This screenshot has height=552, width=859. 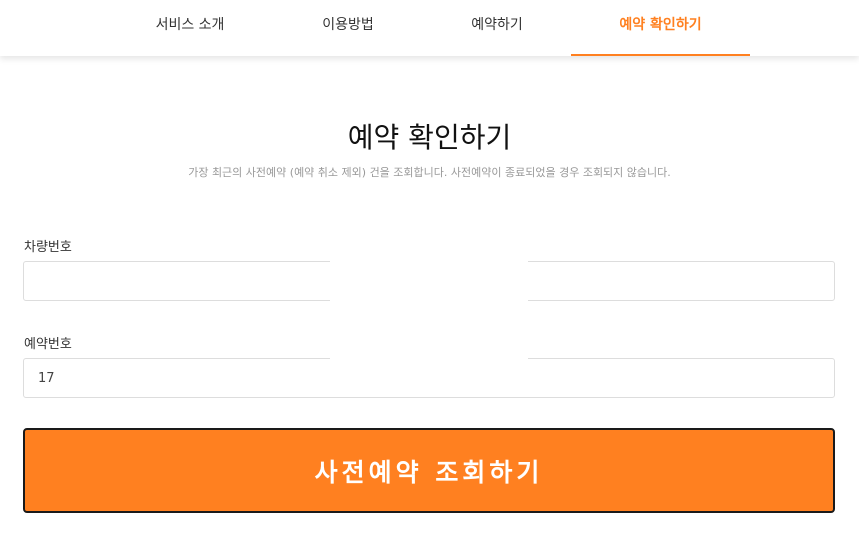 What do you see at coordinates (660, 55) in the screenshot?
I see `active-tab-indicator` at bounding box center [660, 55].